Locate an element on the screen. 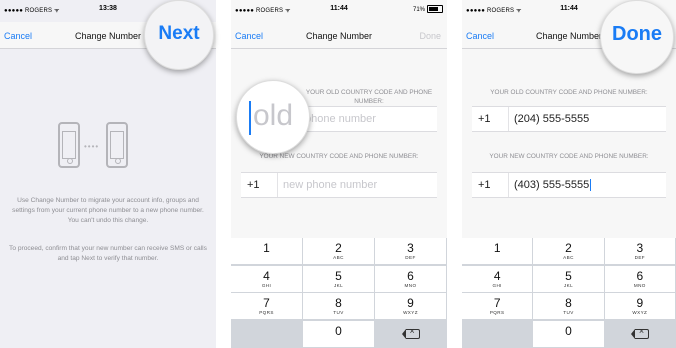 The height and width of the screenshot is (348, 676). battery-indicator: 71% is located at coordinates (428, 9).